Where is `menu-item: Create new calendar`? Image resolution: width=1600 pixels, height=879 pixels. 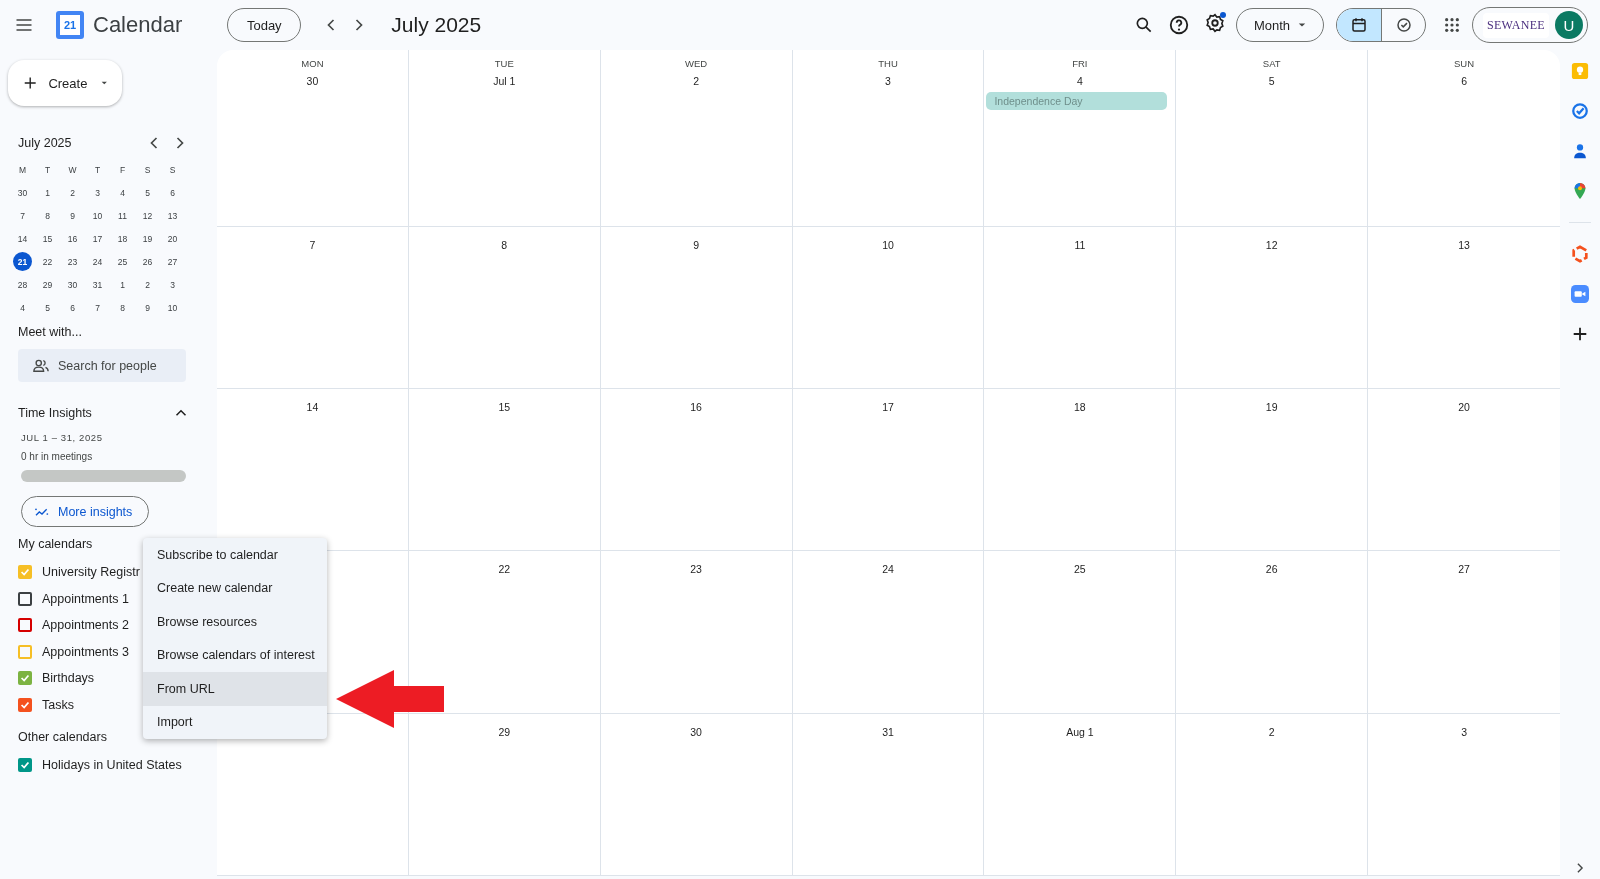
menu-item: Create new calendar is located at coordinates (235, 588).